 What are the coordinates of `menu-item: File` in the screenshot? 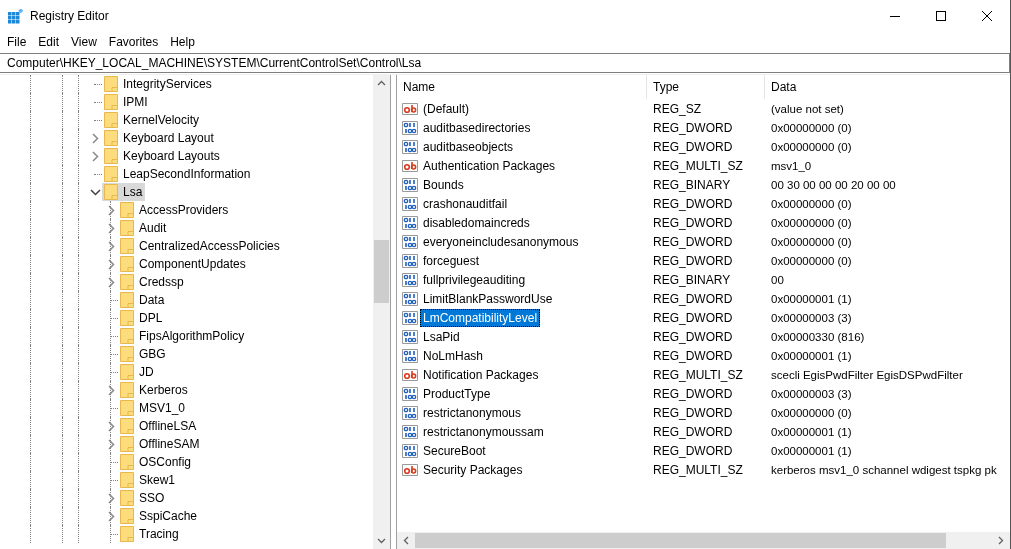 It's located at (17, 41).